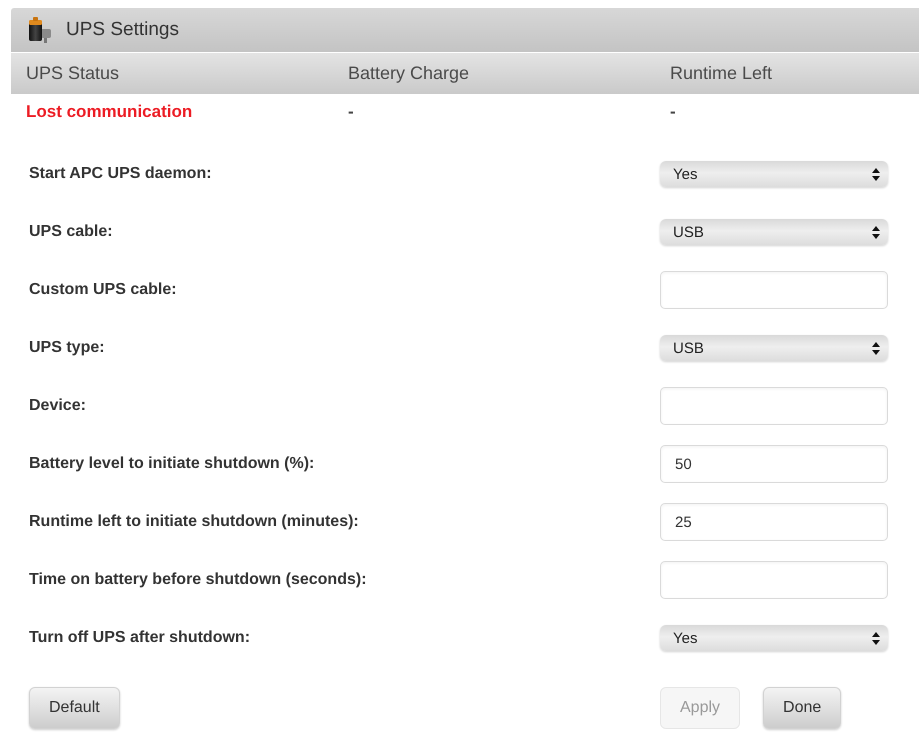 The width and height of the screenshot is (919, 750). What do you see at coordinates (40, 30) in the screenshot?
I see `battery-icon` at bounding box center [40, 30].